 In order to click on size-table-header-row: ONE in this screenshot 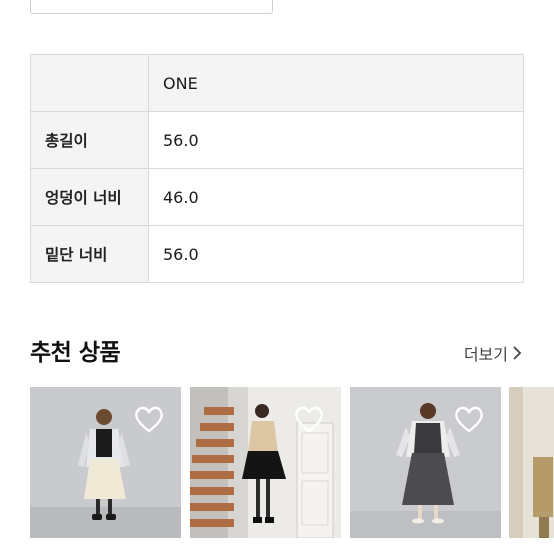, I will do `click(277, 83)`.